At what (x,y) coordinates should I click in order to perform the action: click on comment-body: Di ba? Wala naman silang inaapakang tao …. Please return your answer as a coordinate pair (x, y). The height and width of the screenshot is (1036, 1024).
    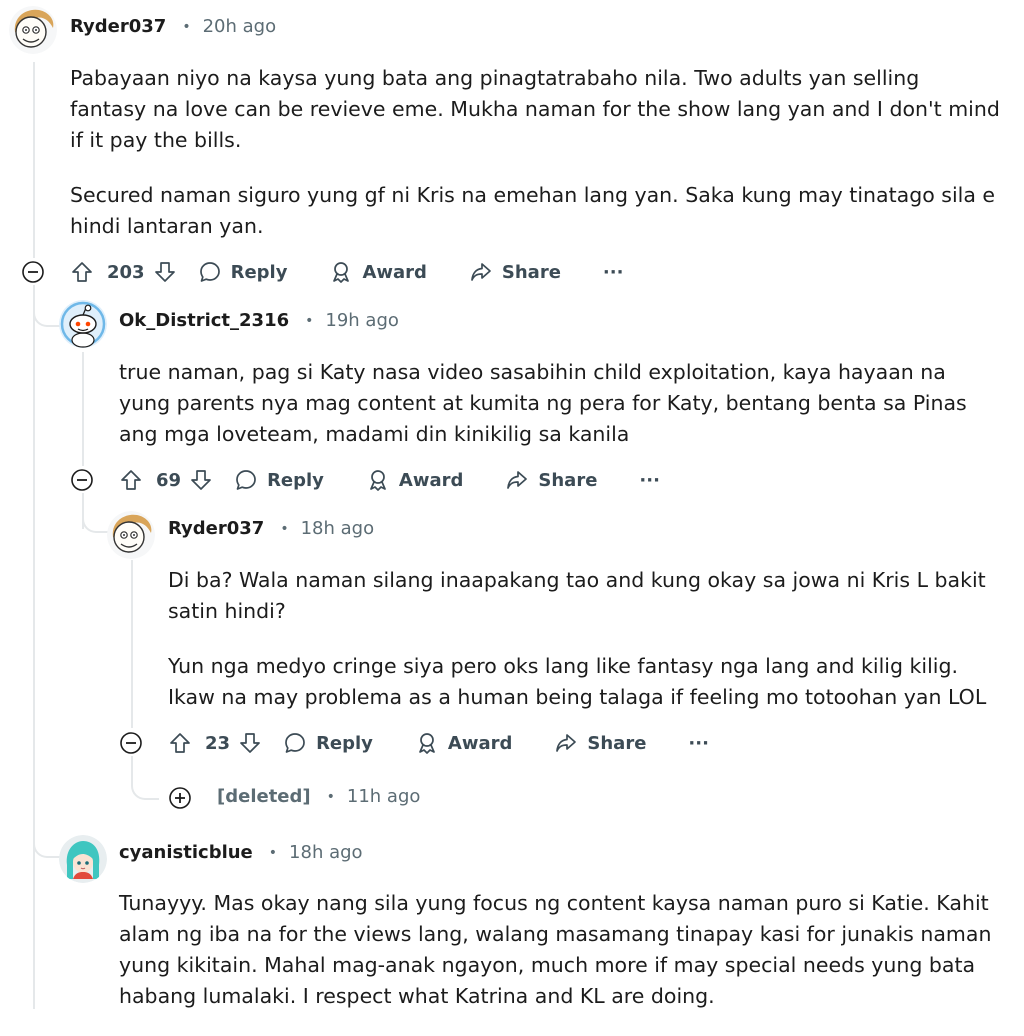
    Looking at the image, I should click on (588, 651).